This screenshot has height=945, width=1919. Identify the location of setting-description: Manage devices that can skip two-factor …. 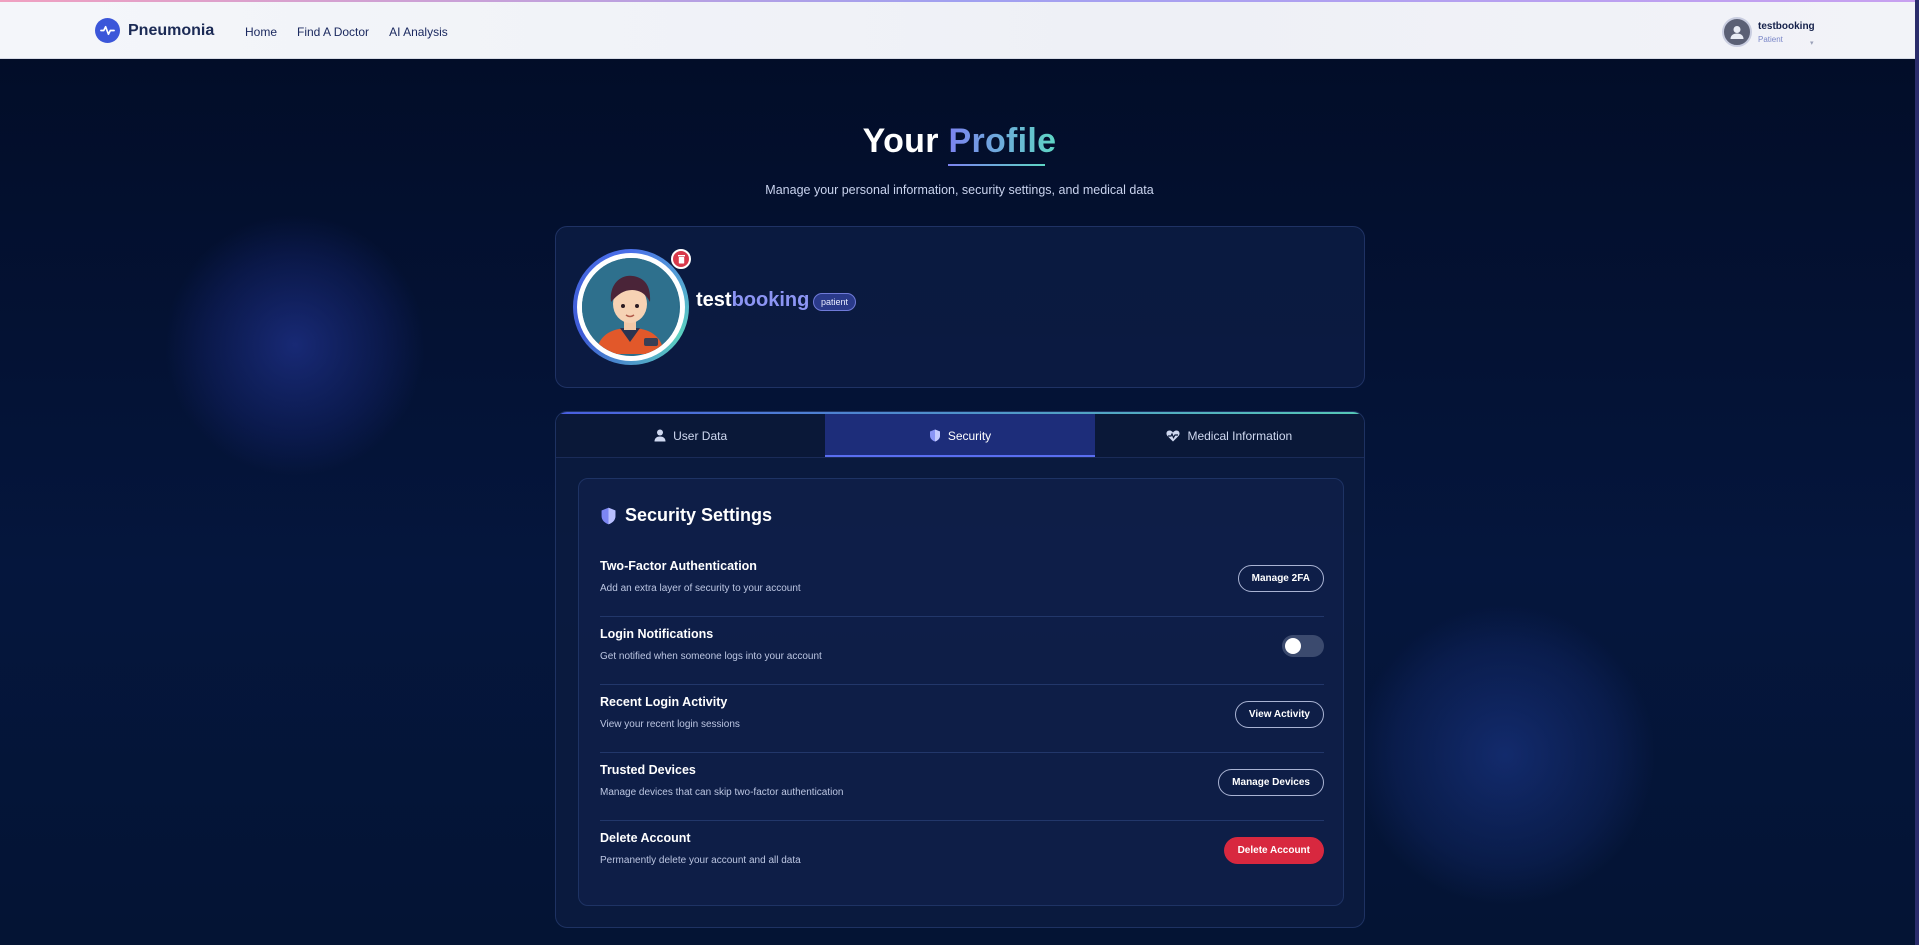
(722, 792).